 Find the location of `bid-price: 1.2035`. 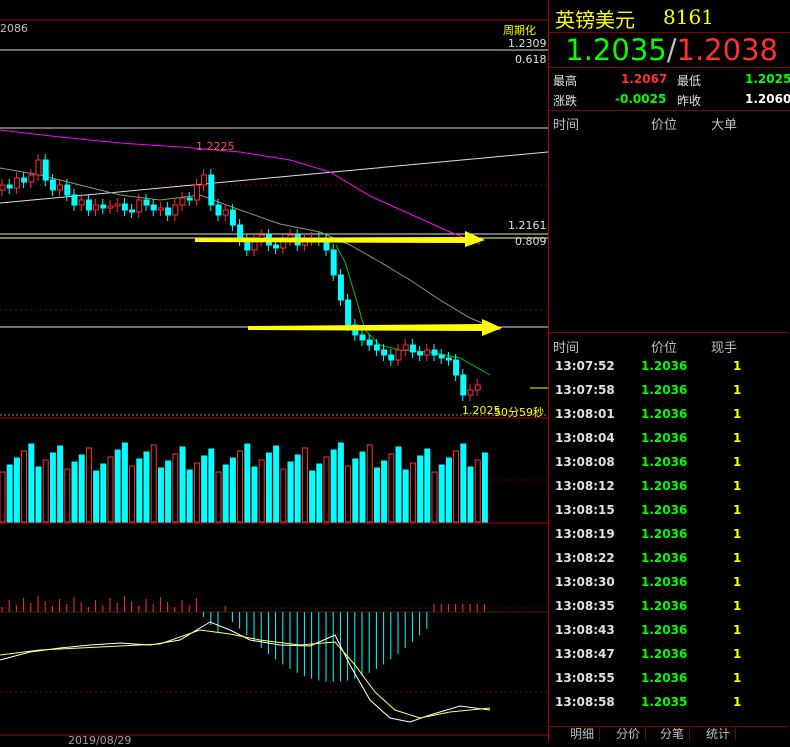

bid-price: 1.2035 is located at coordinates (616, 50).